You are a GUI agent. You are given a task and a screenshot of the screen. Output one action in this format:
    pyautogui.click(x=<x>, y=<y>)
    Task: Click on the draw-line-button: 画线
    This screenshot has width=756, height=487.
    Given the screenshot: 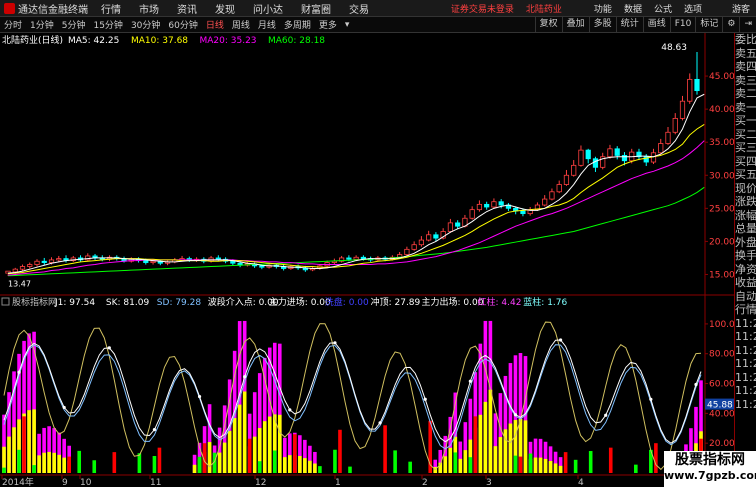 What is the action you would take?
    pyautogui.click(x=656, y=24)
    